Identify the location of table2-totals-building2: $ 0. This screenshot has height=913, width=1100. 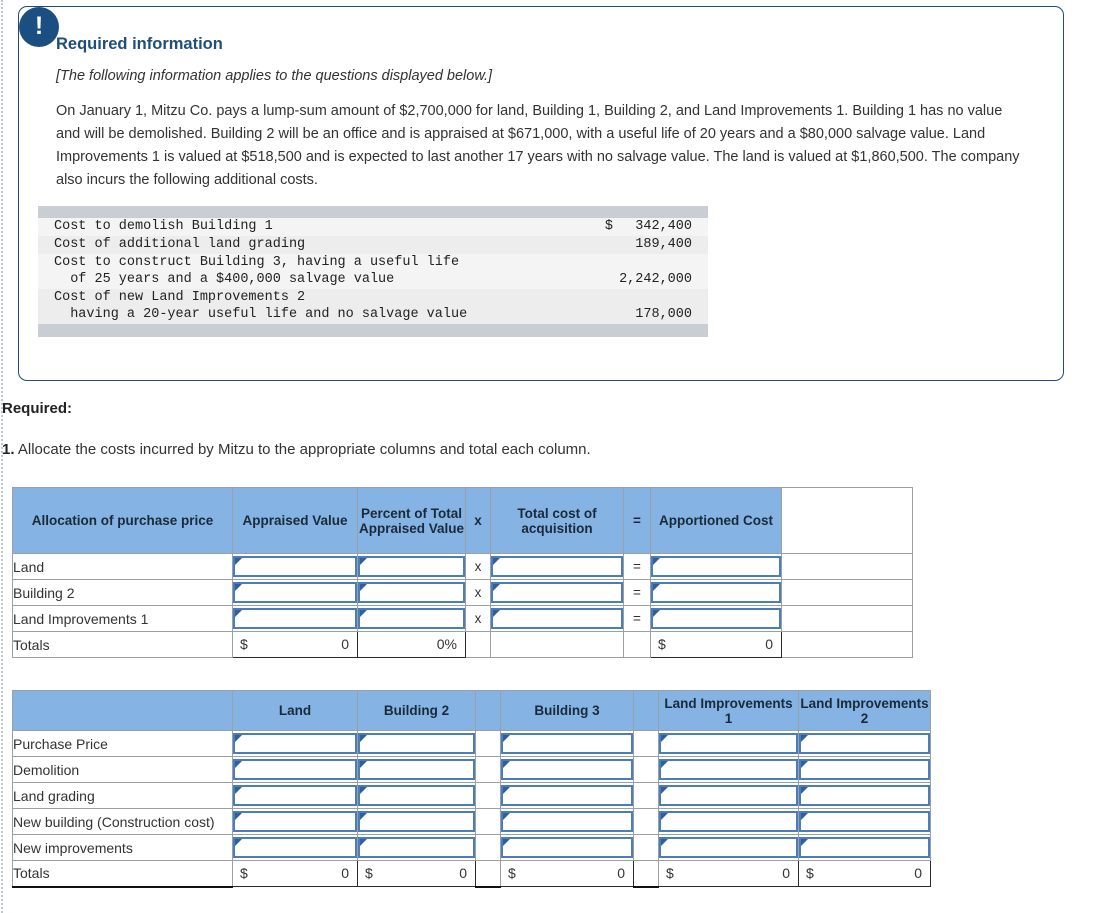
(416, 873).